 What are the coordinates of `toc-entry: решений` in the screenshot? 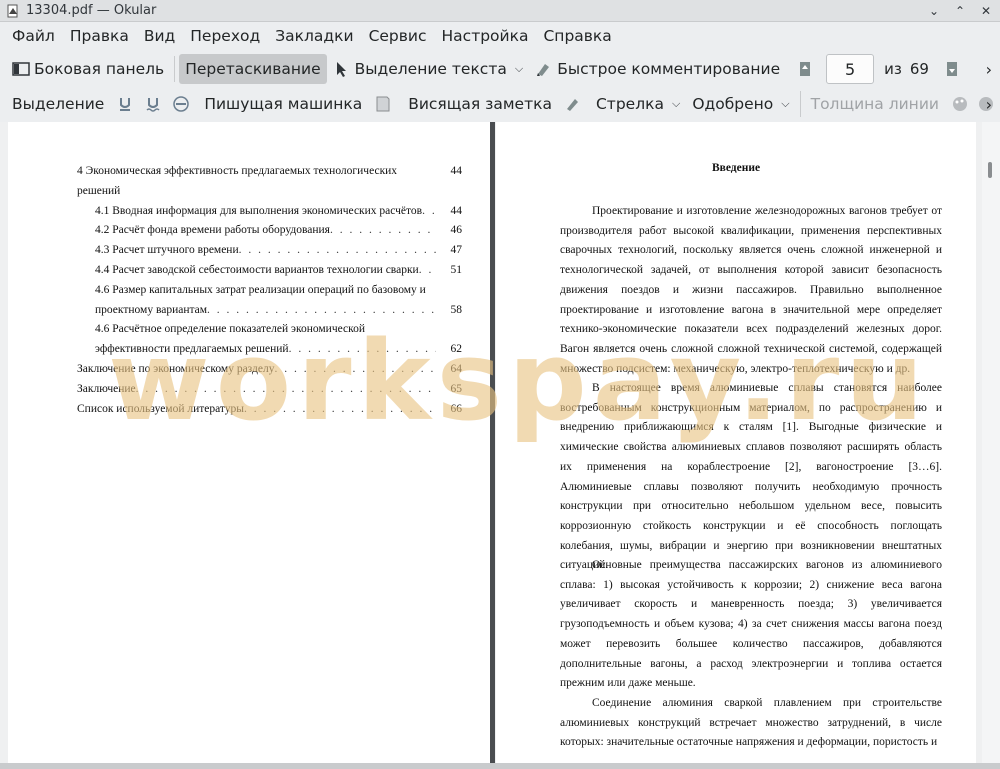 It's located at (269, 191).